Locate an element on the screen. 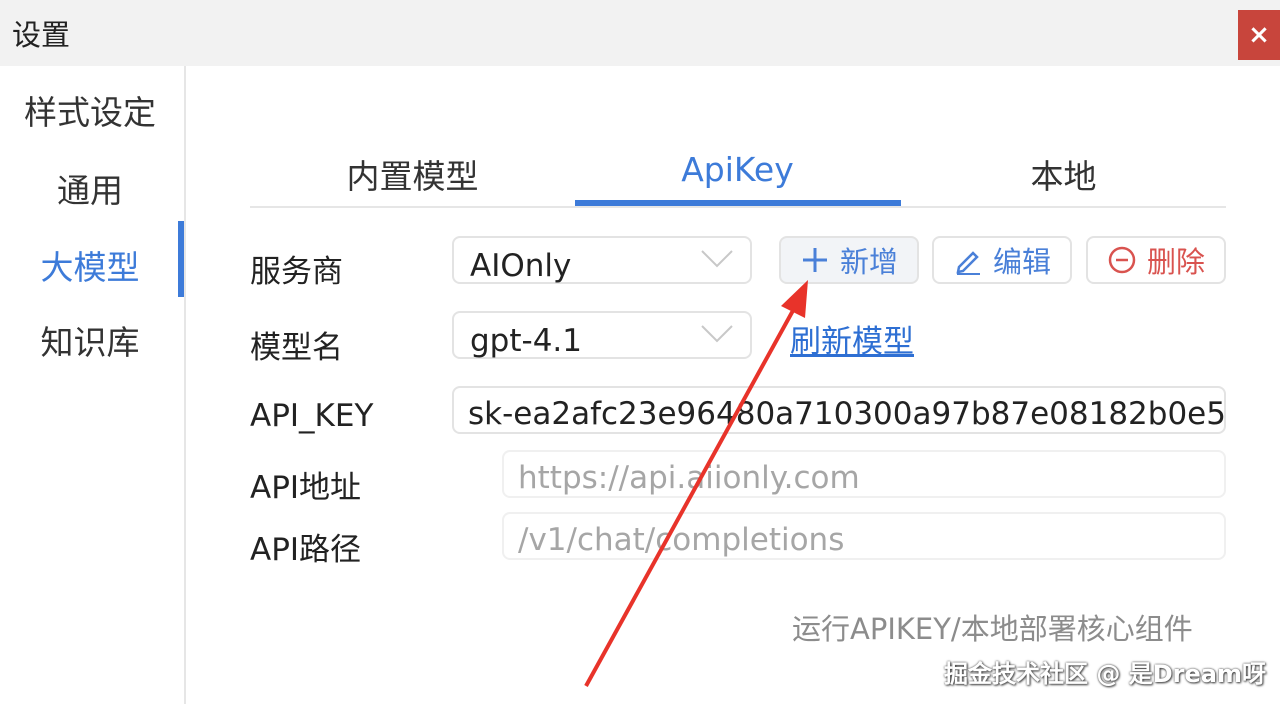 Image resolution: width=1280 pixels, height=704 pixels. plus-icon is located at coordinates (814, 260).